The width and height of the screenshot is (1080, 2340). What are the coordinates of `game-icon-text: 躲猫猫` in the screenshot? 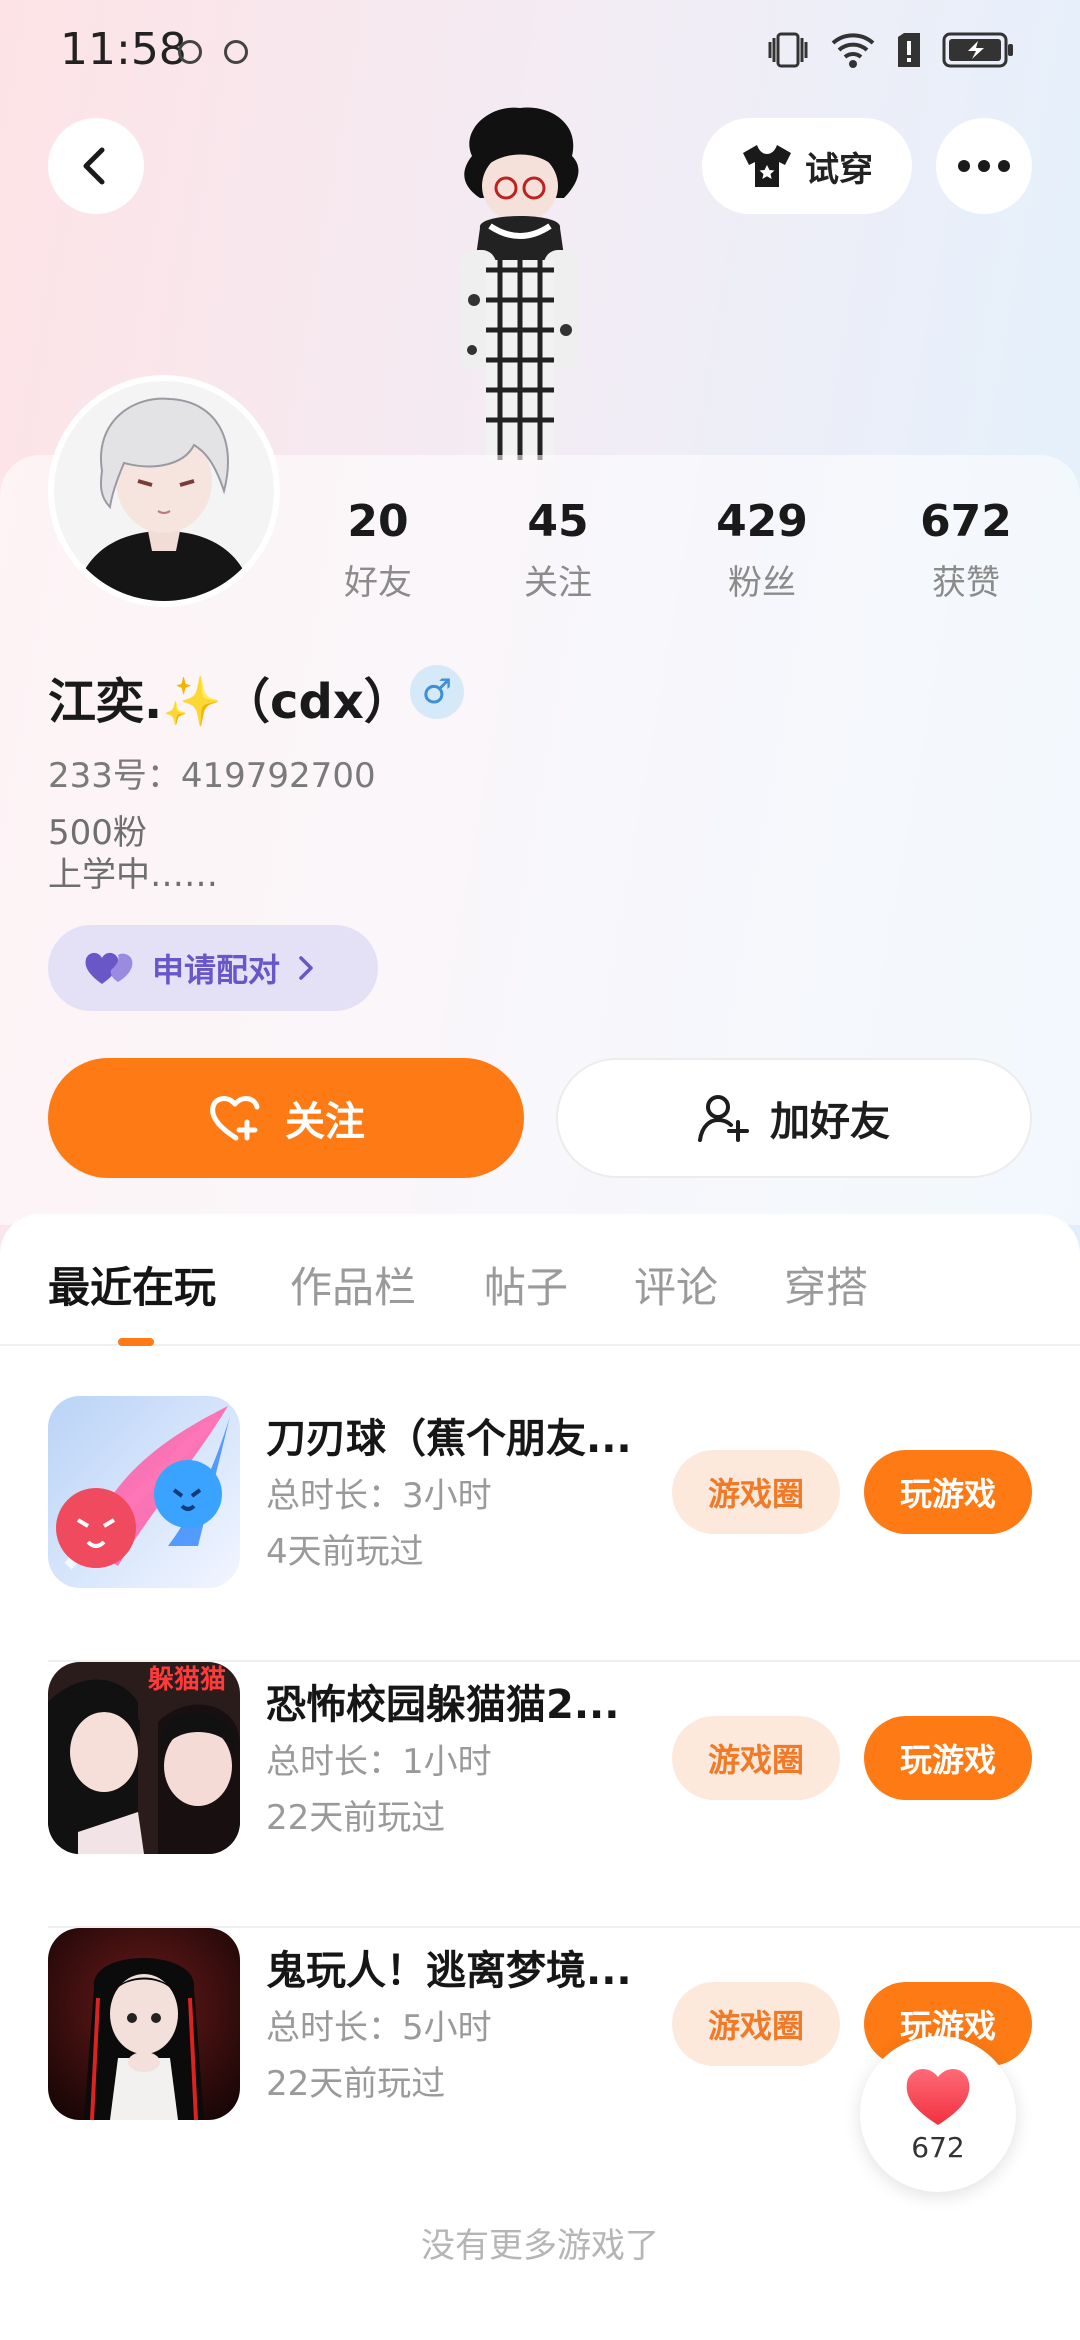 It's located at (187, 1680).